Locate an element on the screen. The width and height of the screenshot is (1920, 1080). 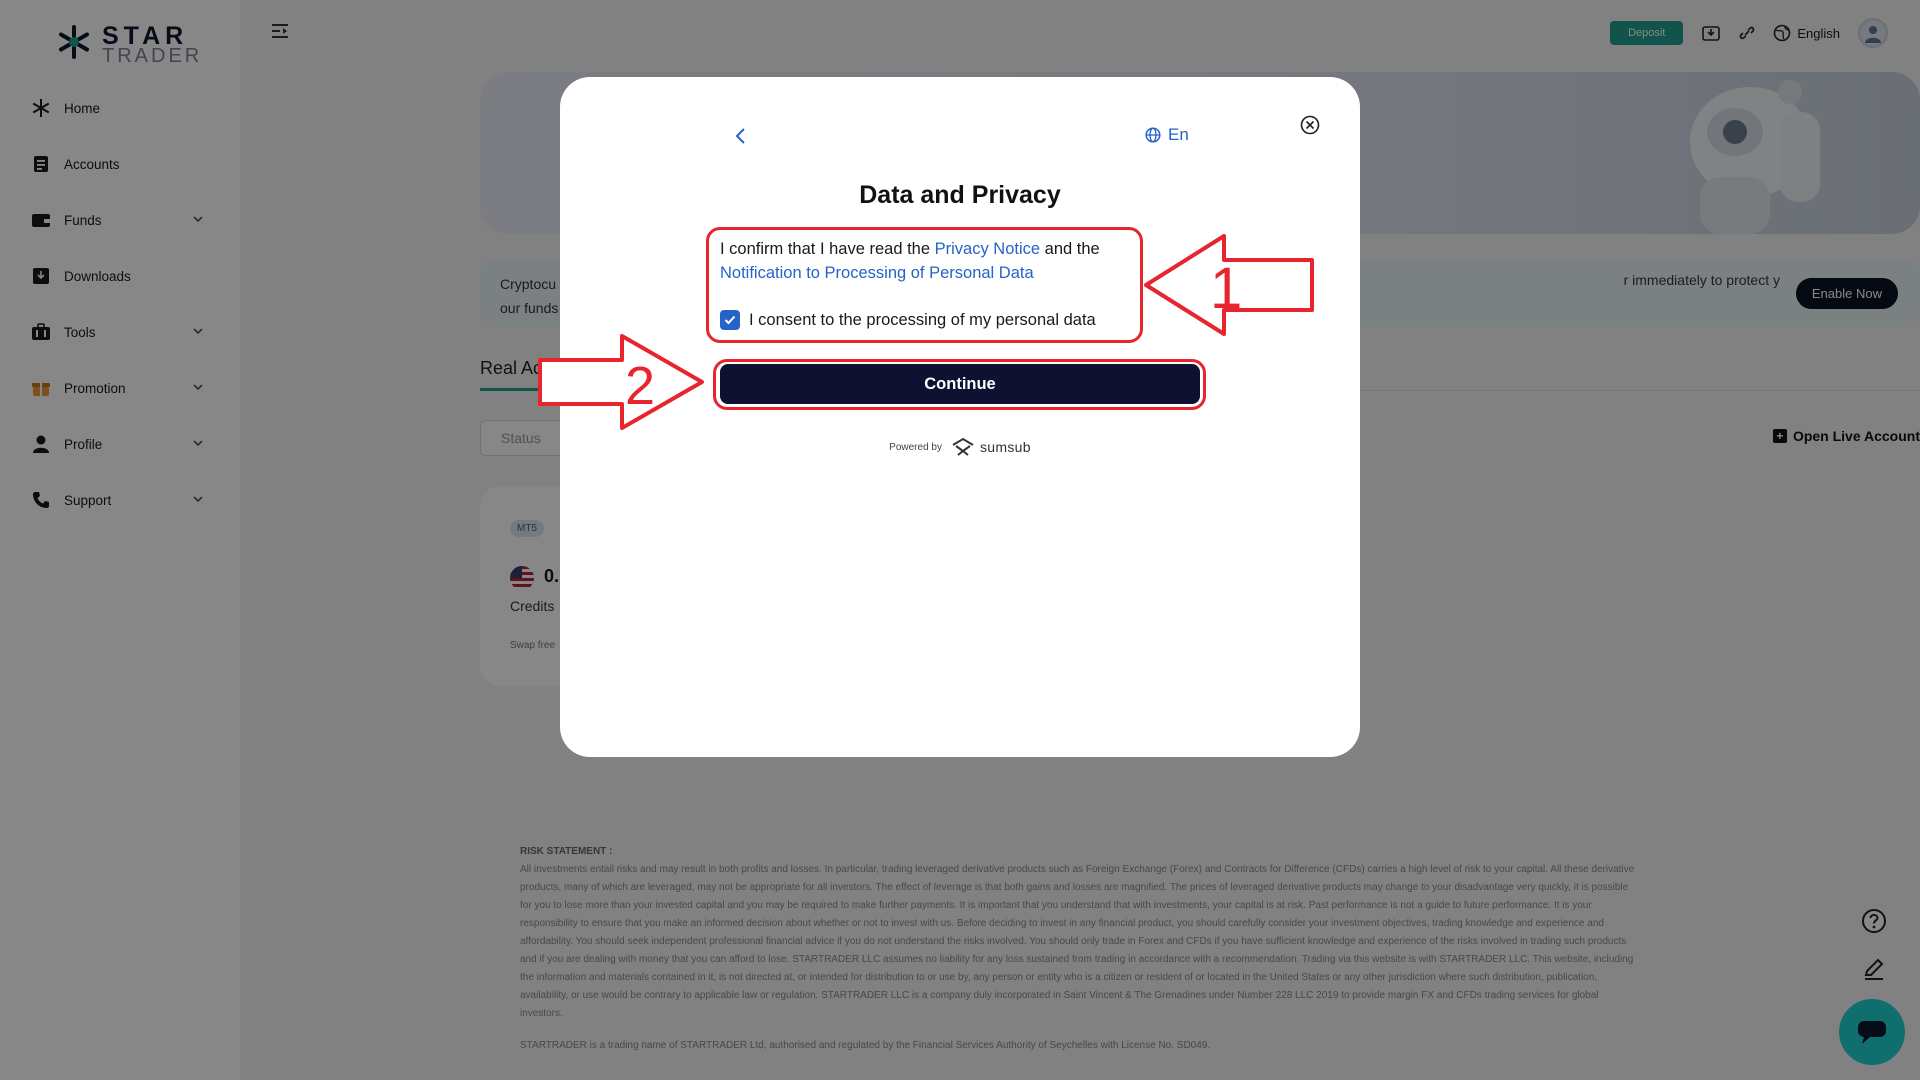
annotation-arrow-step-1: 1 is located at coordinates (1229, 285).